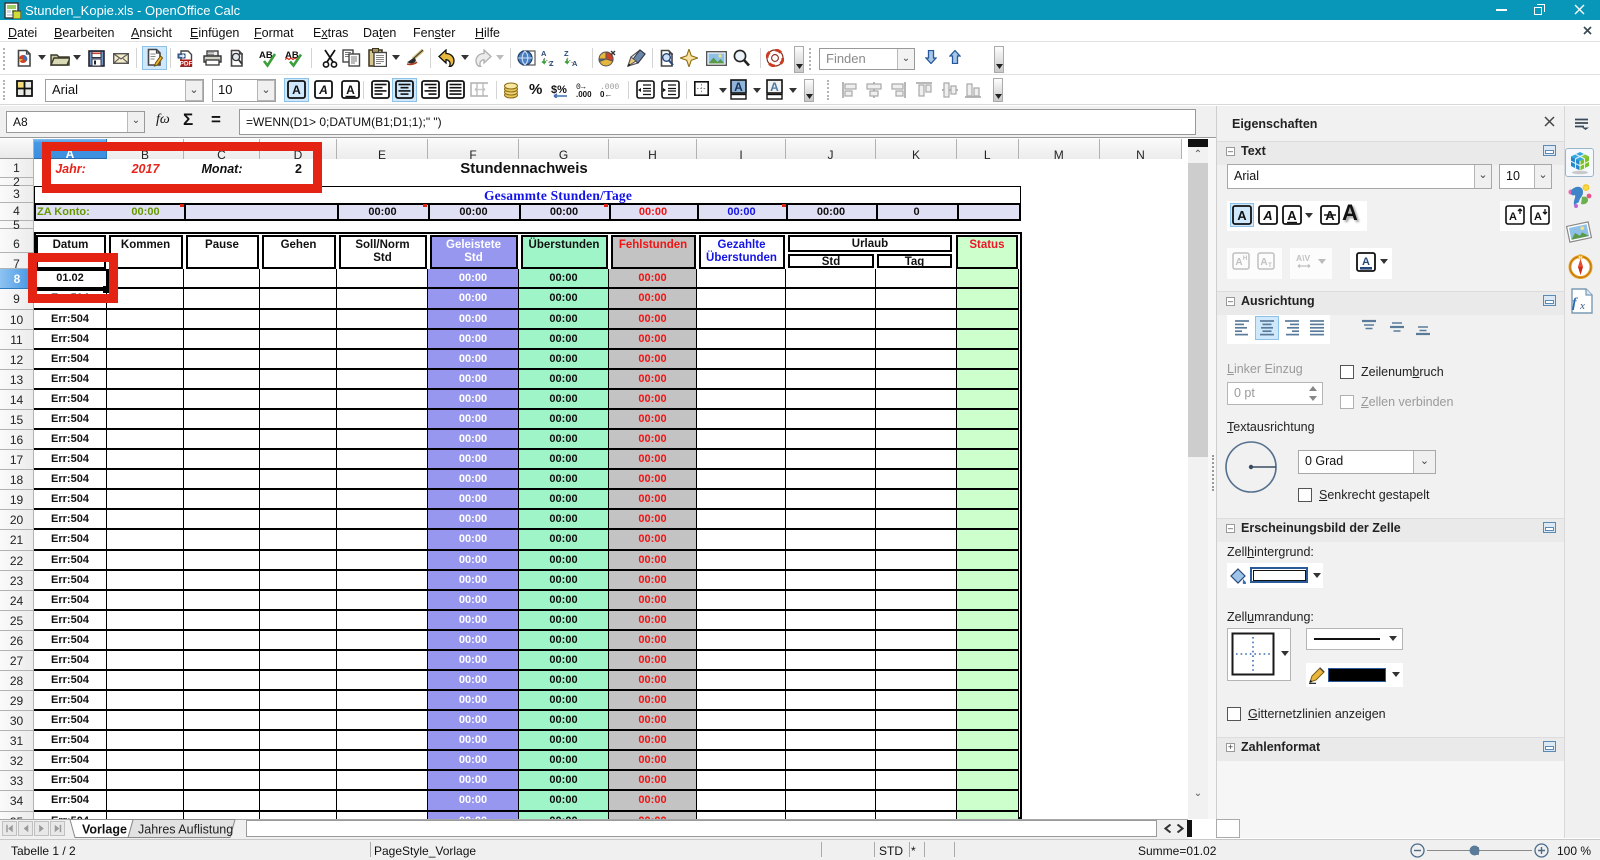  What do you see at coordinates (186, 63) in the screenshot?
I see `svg-text: PDF` at bounding box center [186, 63].